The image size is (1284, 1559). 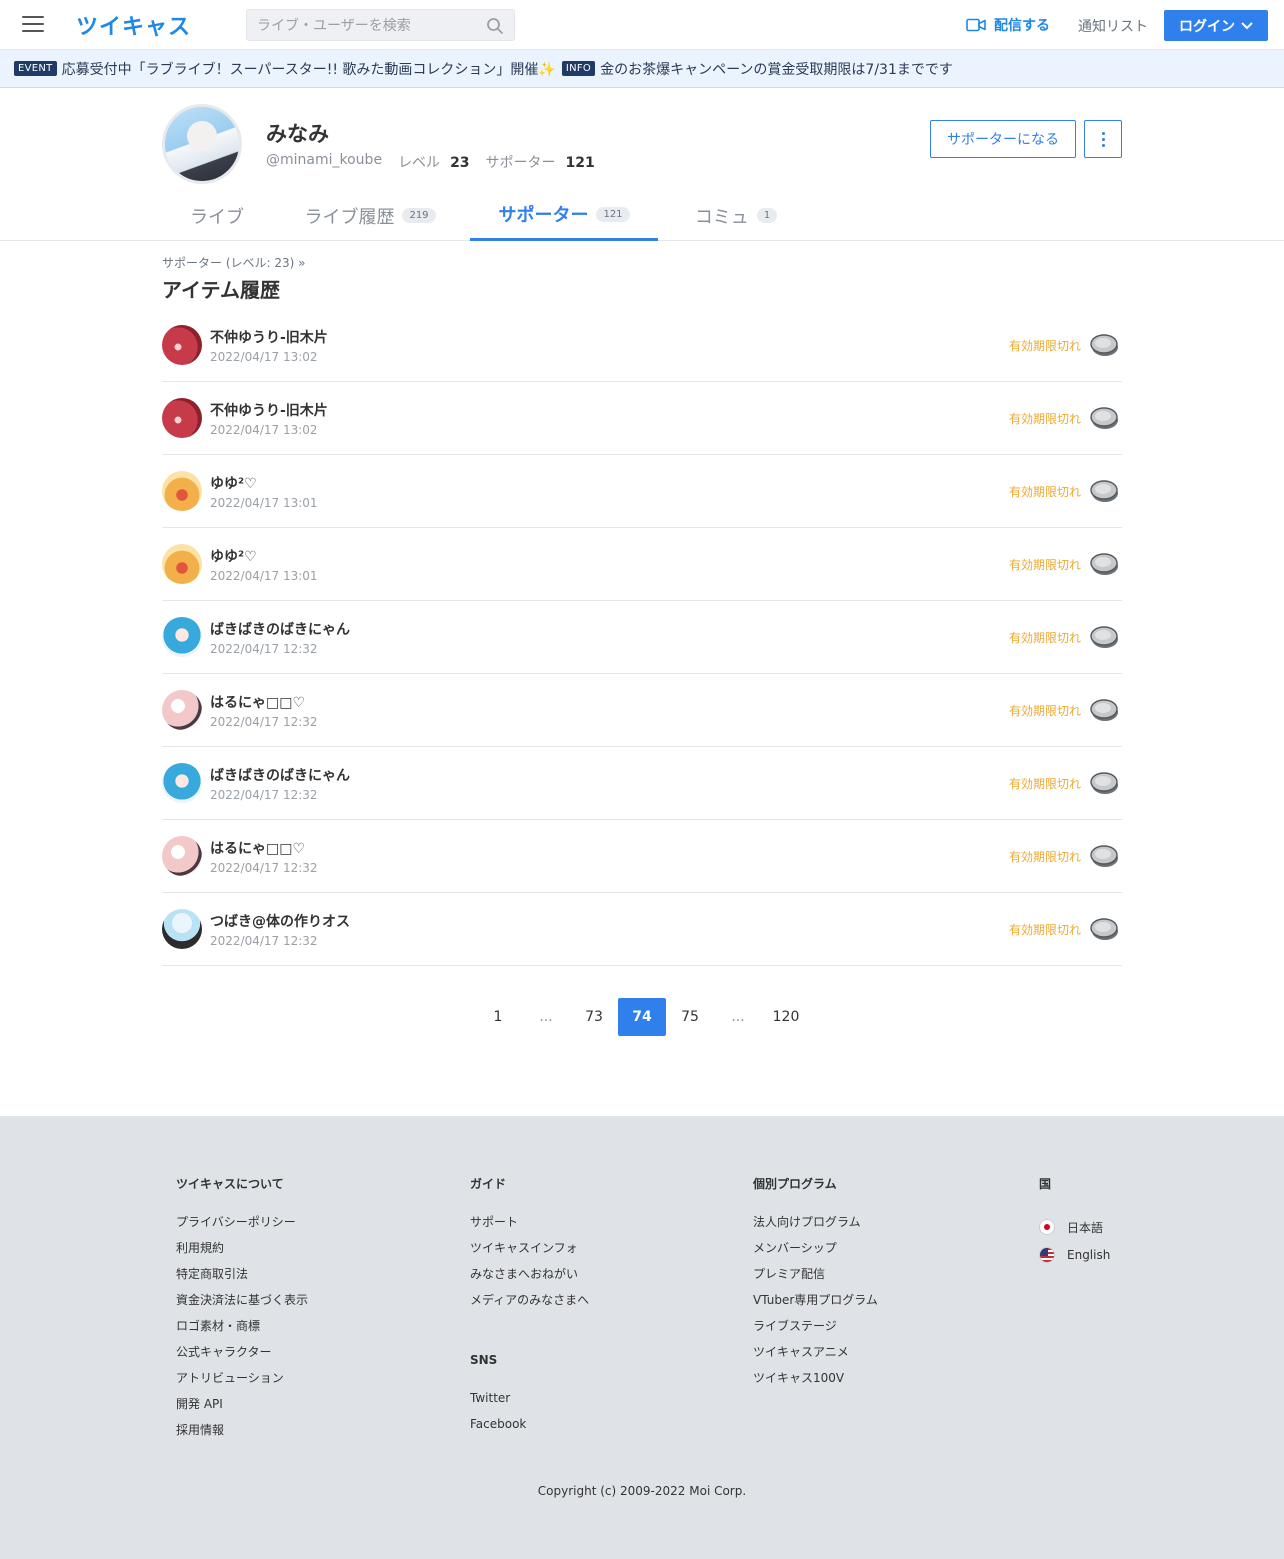 I want to click on footer-heading: ガイド, so click(x=488, y=1184).